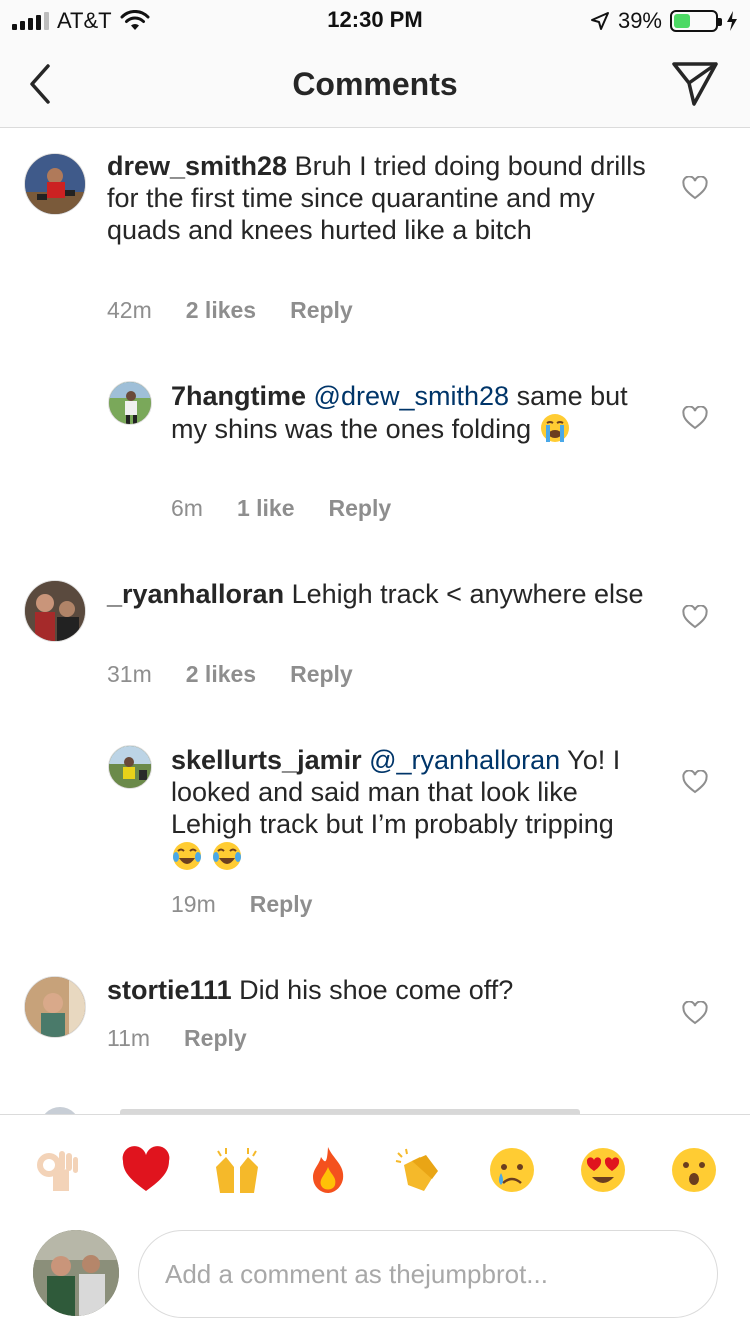  I want to click on comment-meta: 11m Reply, so click(177, 1038).